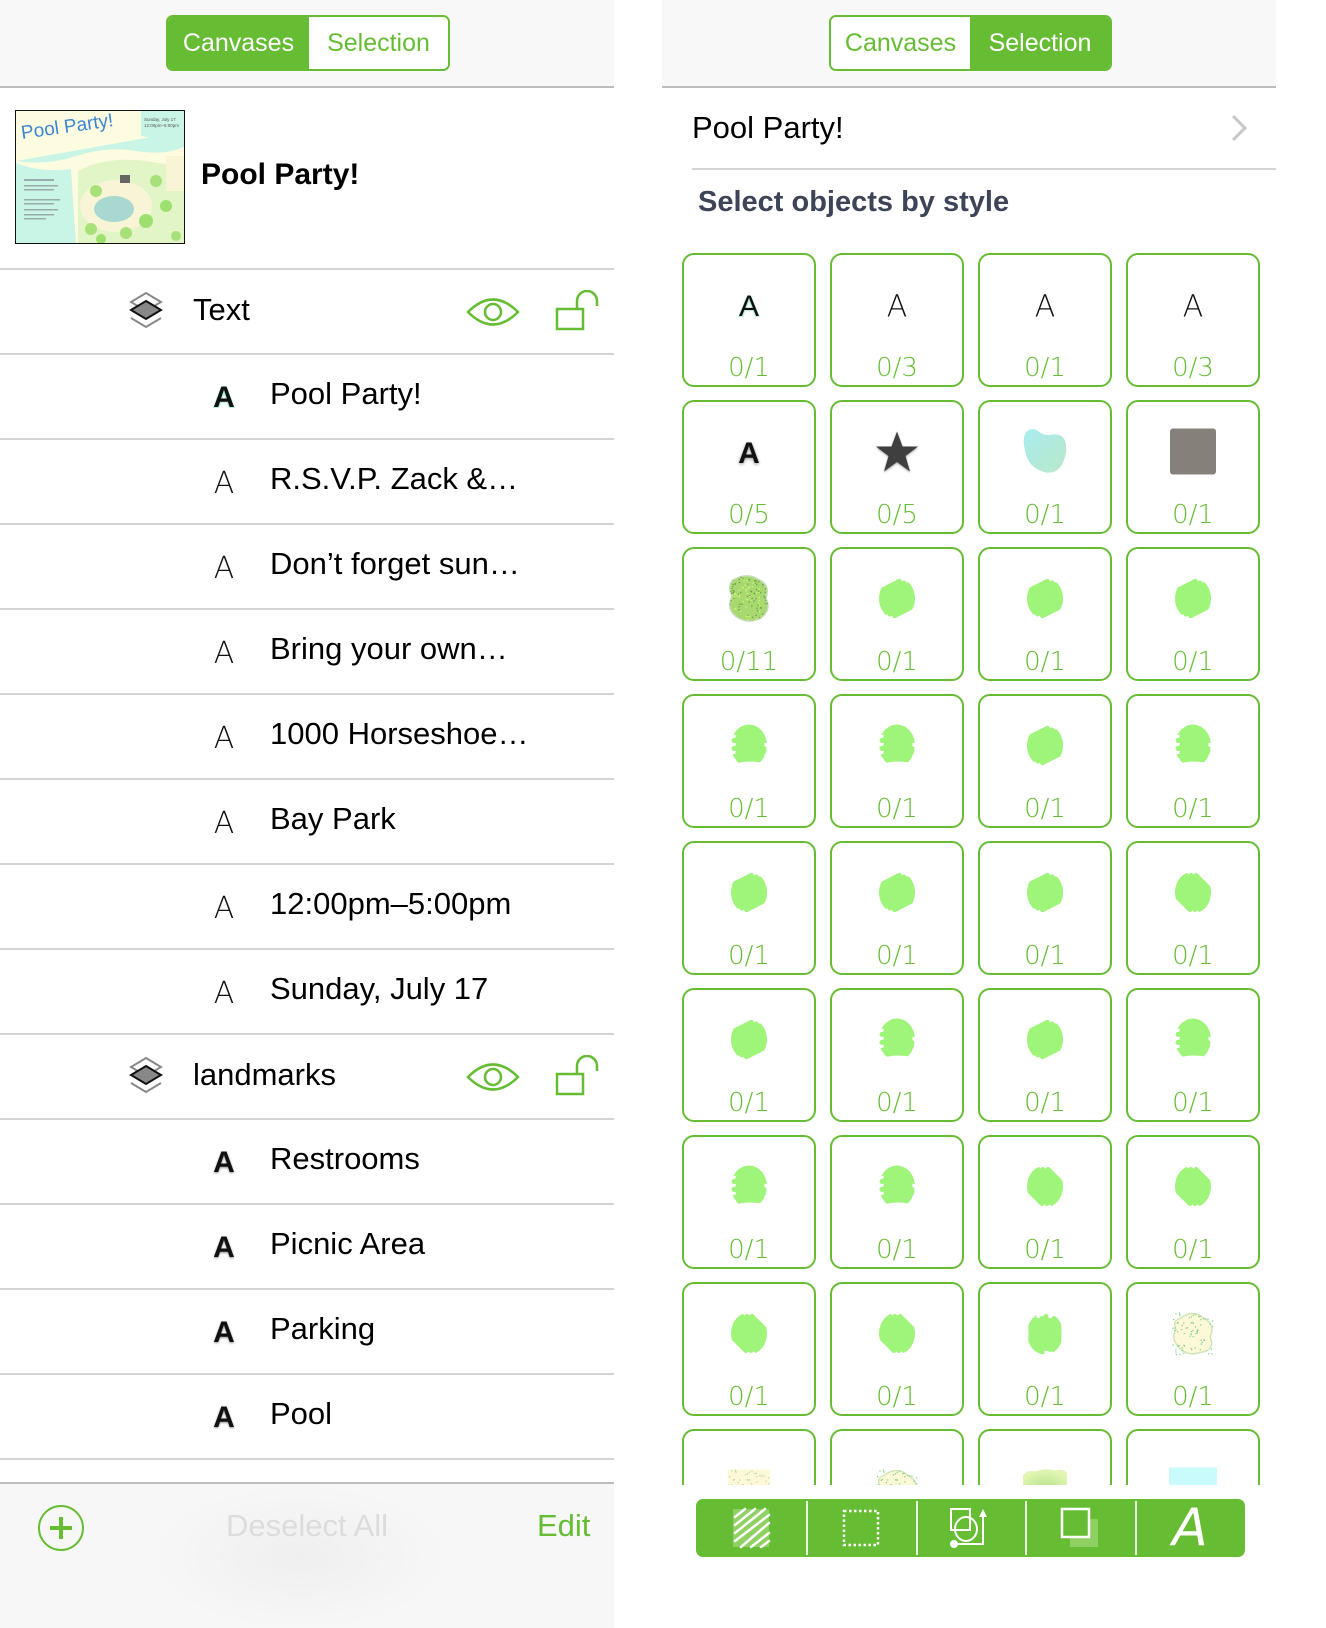  Describe the element at coordinates (264, 1074) in the screenshot. I see `layer-name: landmarks` at that location.